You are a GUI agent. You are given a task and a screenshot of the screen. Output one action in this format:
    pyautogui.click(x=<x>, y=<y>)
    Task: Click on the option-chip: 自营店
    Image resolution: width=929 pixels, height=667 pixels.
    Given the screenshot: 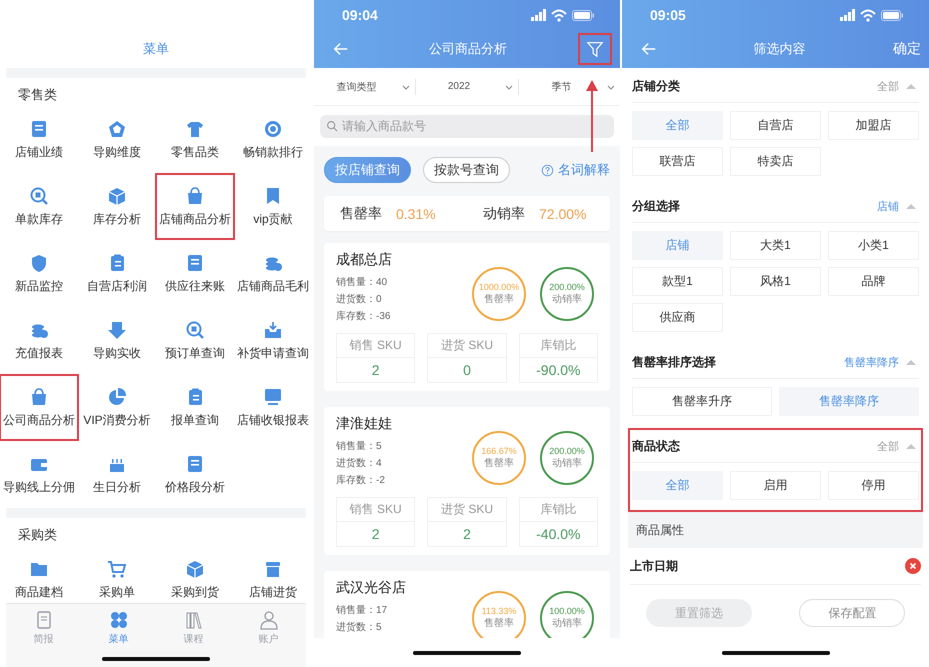 What is the action you would take?
    pyautogui.click(x=775, y=125)
    